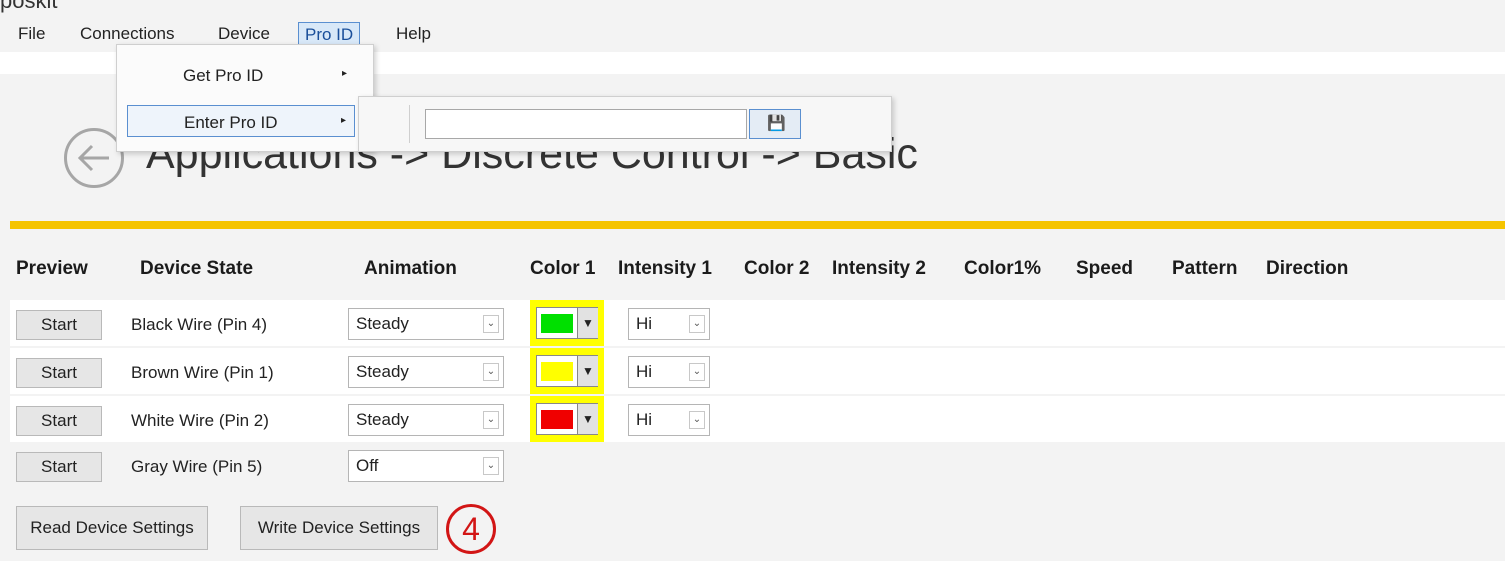  Describe the element at coordinates (757, 419) in the screenshot. I see `table-row: Start White Wire (Pin 2) Steady ⌄ ▼ Hi ⌄` at that location.